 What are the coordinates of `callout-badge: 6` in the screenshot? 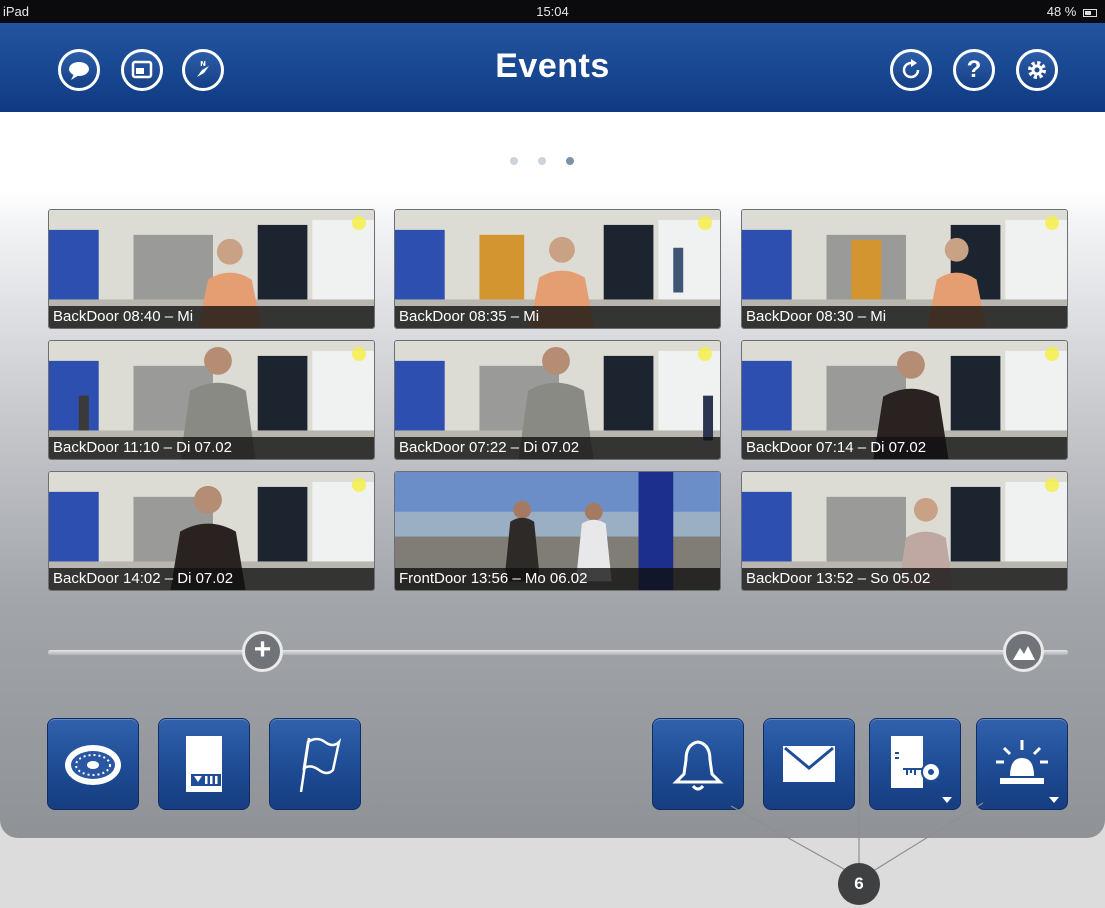 It's located at (859, 884).